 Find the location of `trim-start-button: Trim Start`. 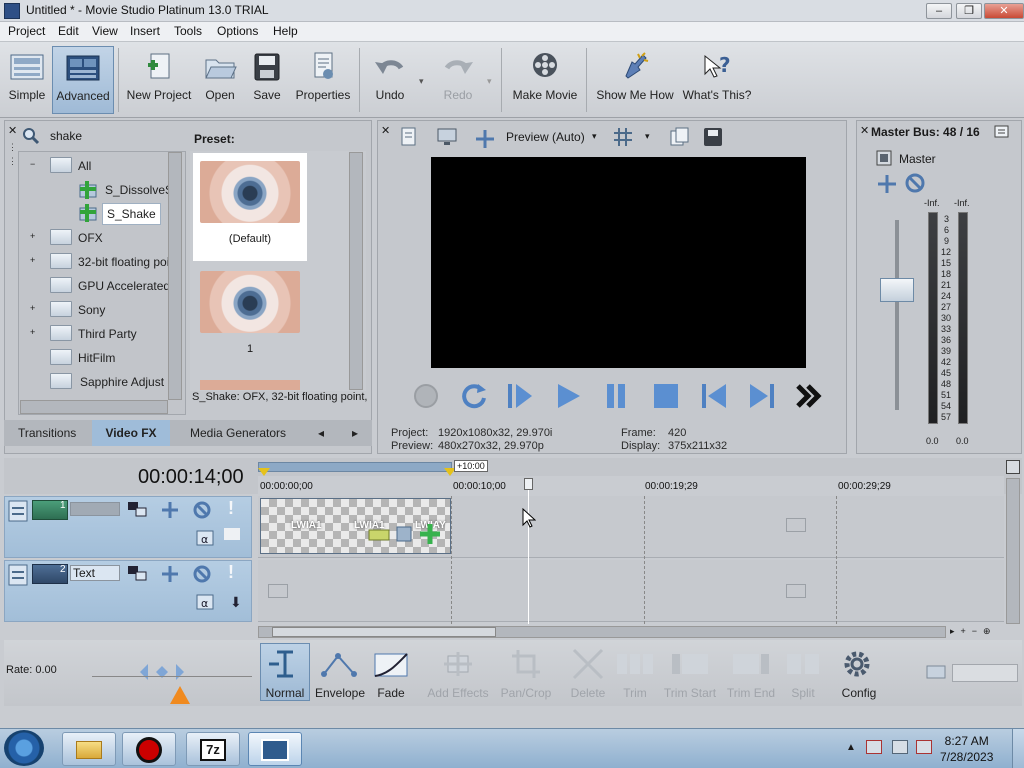

trim-start-button: Trim Start is located at coordinates (690, 674).